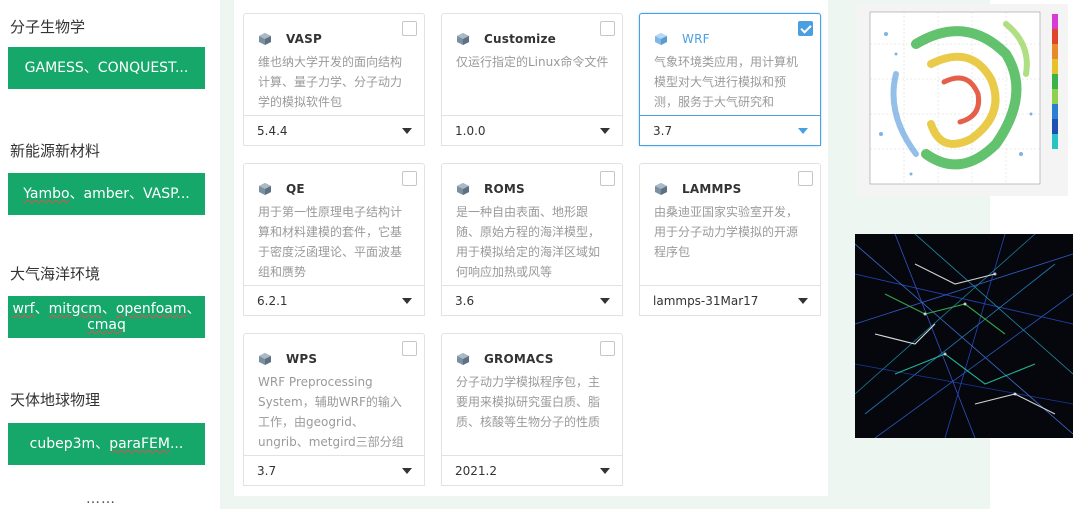 This screenshot has width=1080, height=509. Describe the element at coordinates (470, 130) in the screenshot. I see `version-value: 1.0.0` at that location.